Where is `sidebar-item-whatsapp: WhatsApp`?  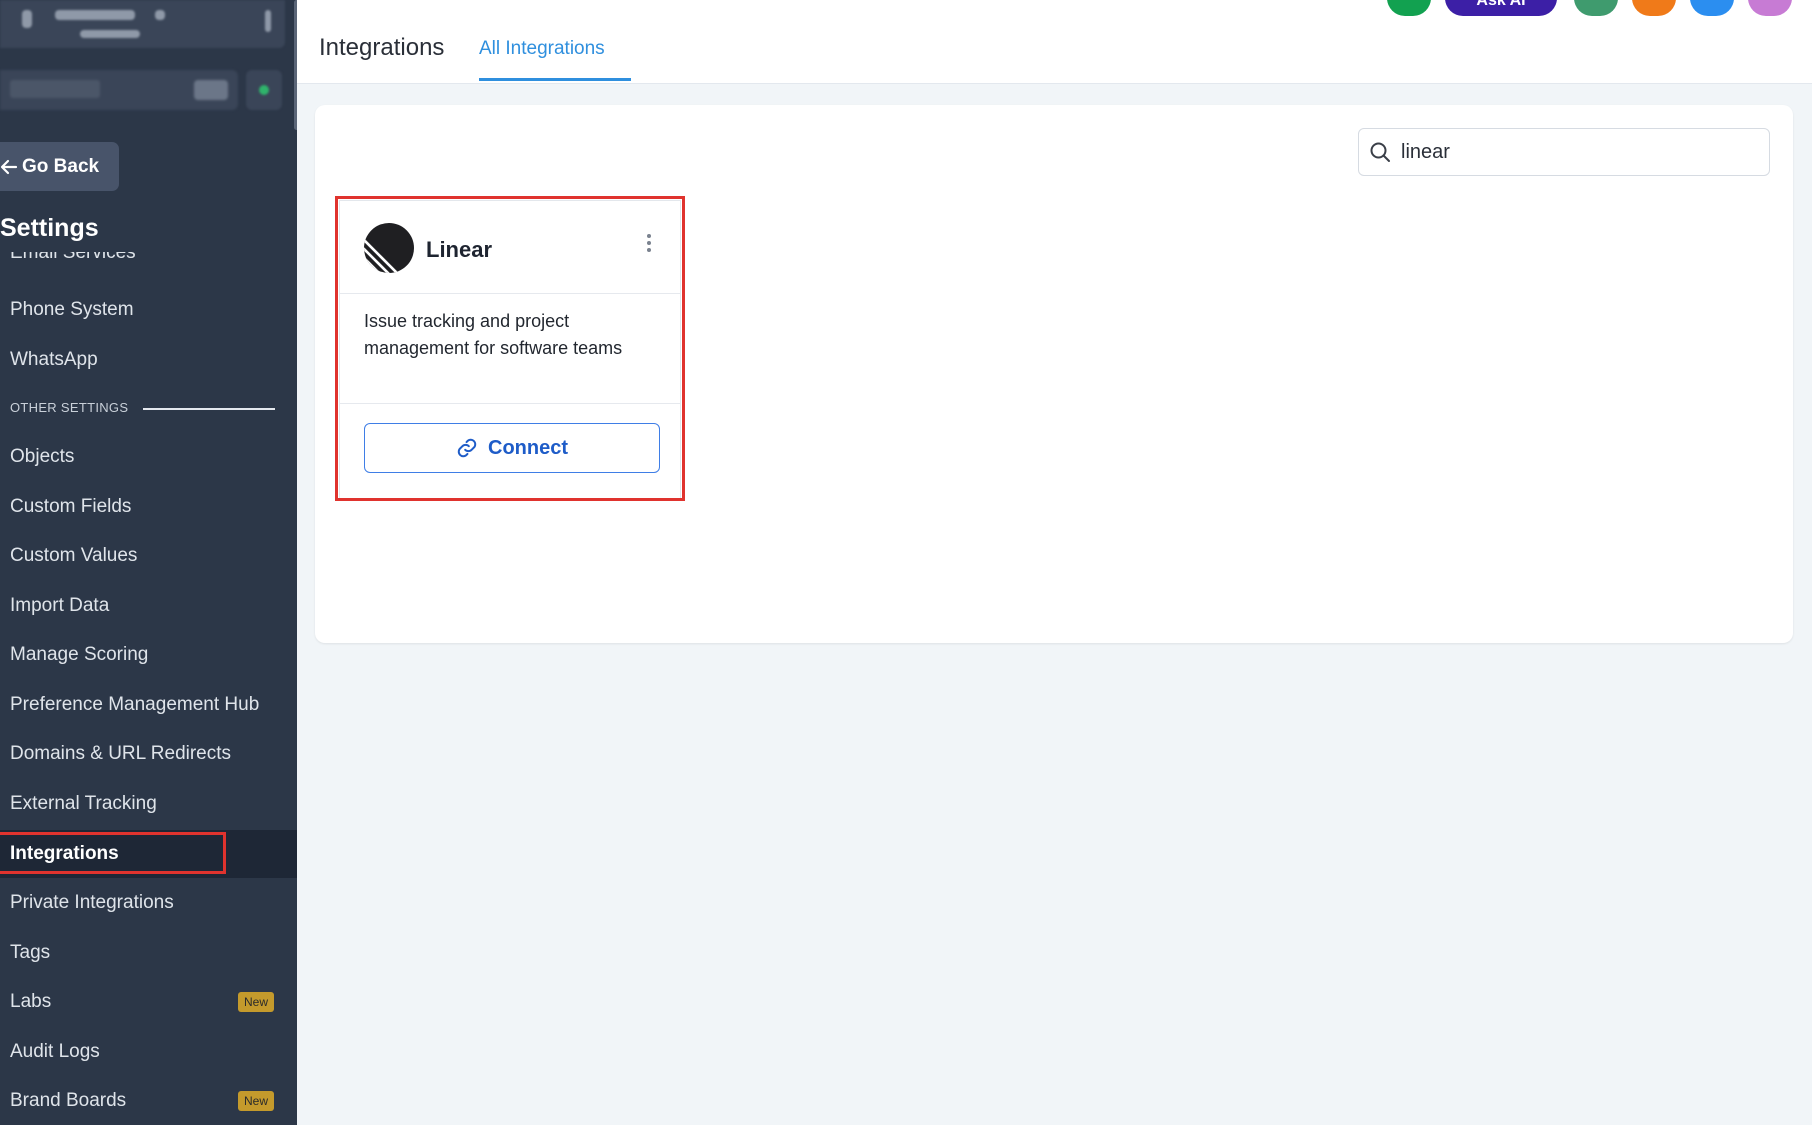 sidebar-item-whatsapp: WhatsApp is located at coordinates (148, 360).